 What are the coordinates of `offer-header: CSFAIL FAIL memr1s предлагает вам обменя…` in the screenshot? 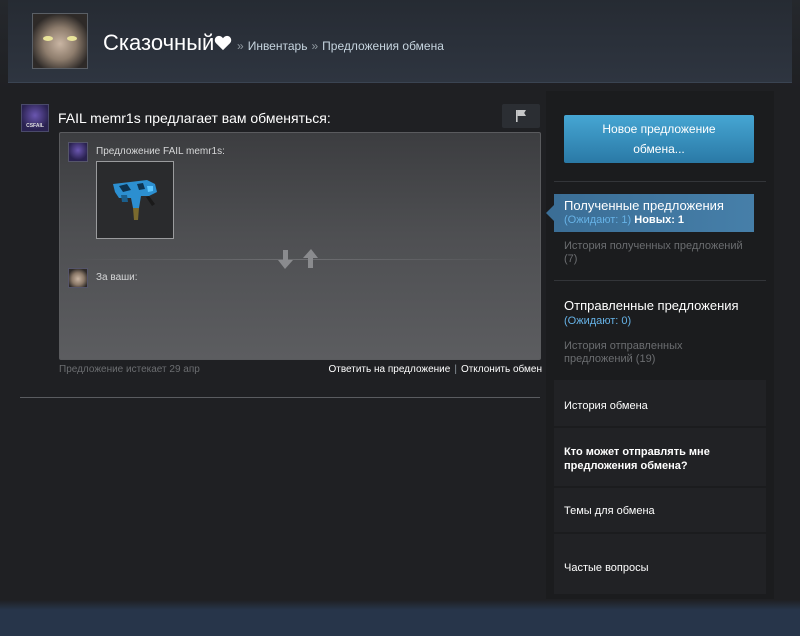 It's located at (281, 117).